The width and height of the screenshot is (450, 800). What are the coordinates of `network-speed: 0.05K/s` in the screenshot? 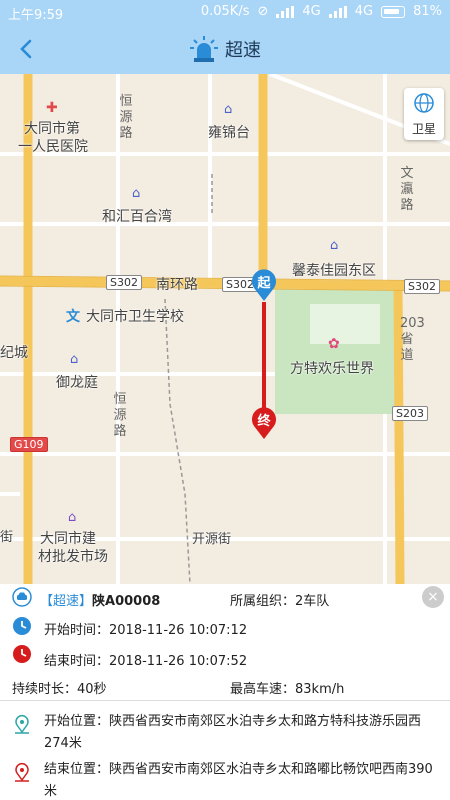 It's located at (225, 11).